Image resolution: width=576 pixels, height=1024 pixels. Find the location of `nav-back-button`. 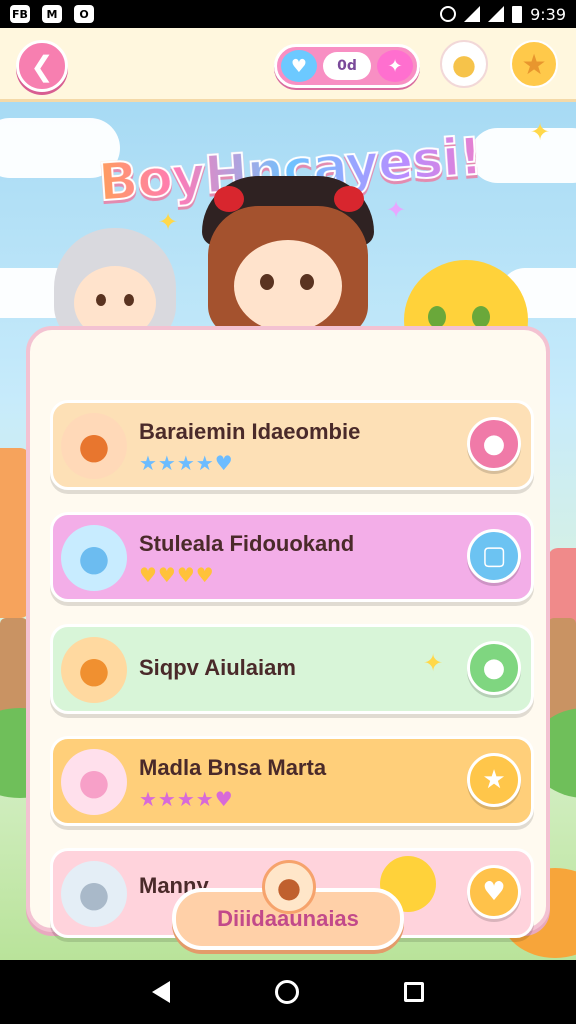

nav-back-button is located at coordinates (161, 992).